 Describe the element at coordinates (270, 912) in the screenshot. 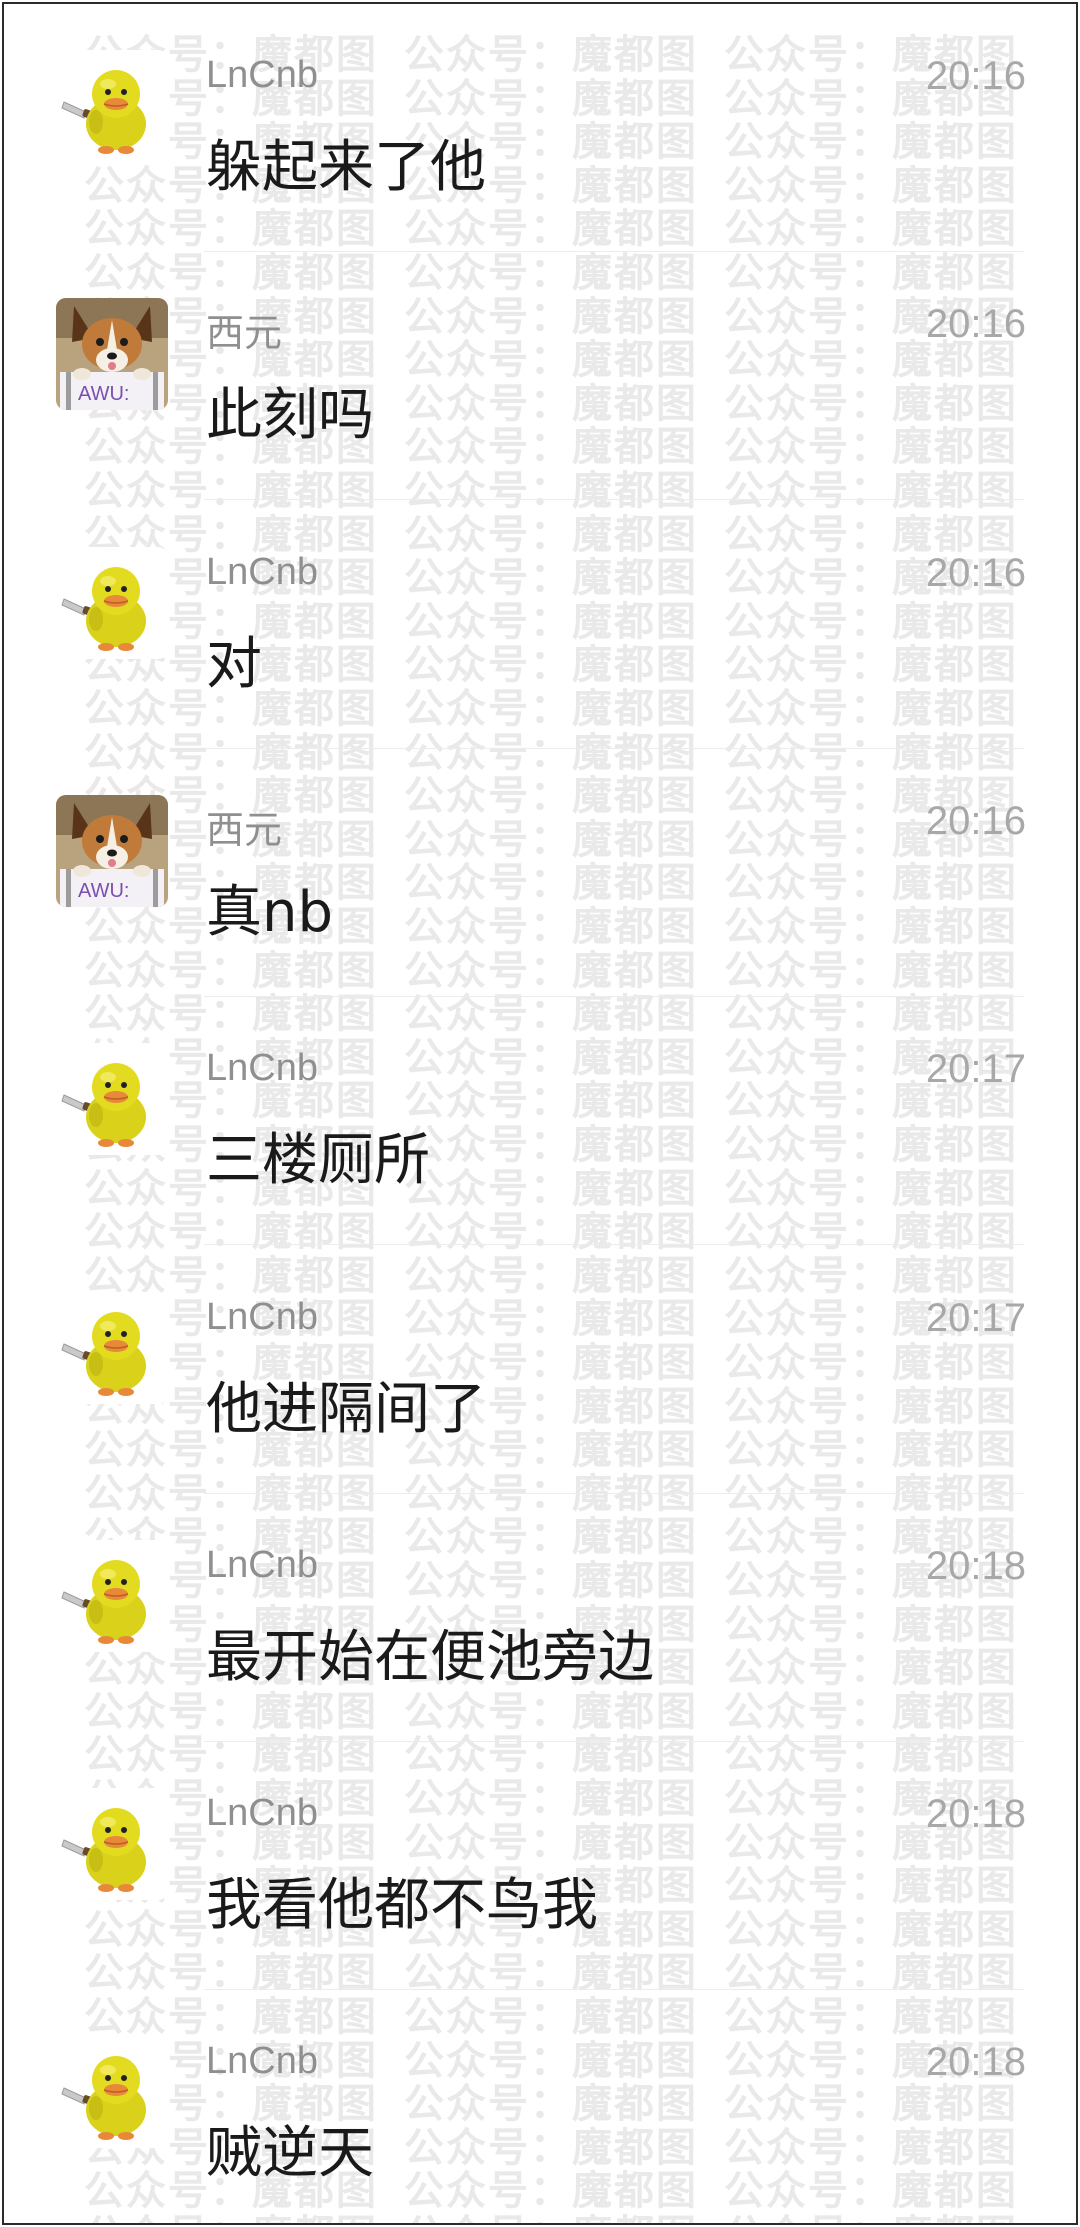

I see `message-text: 真nb` at that location.